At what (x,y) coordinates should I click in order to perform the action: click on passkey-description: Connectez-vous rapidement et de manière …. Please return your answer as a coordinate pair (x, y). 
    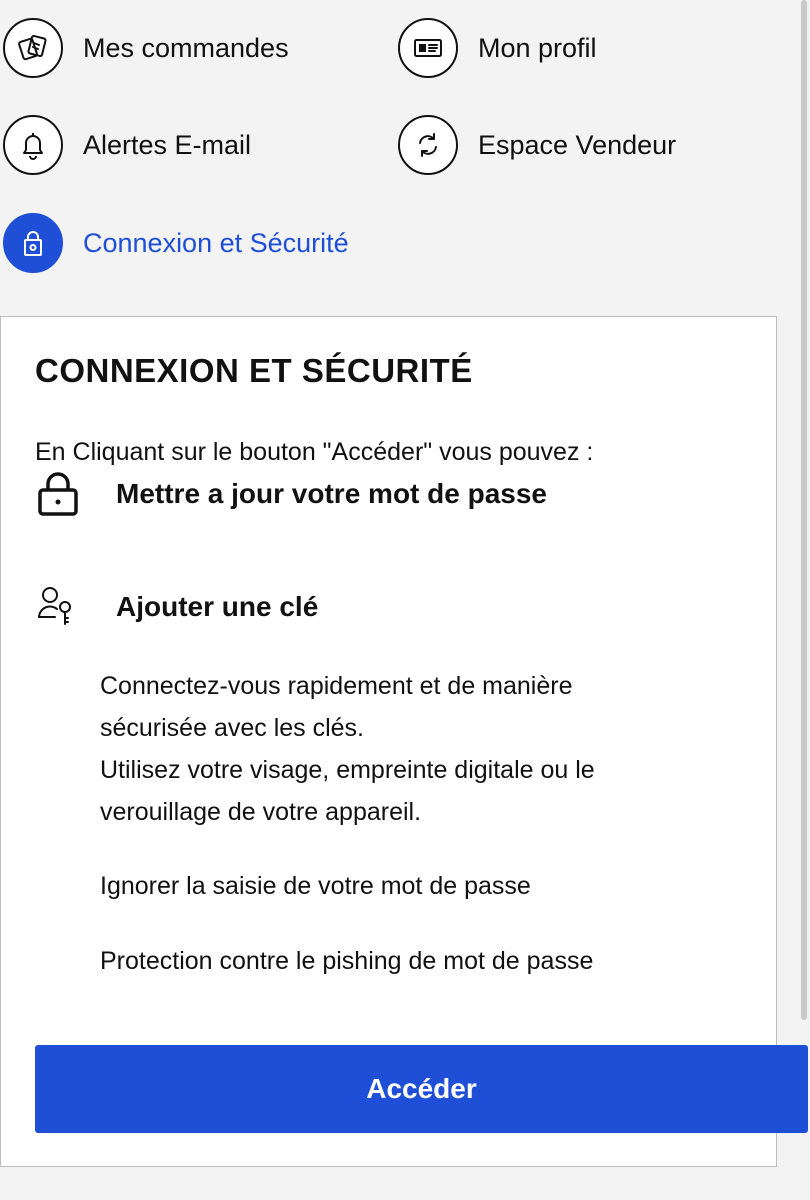
    Looking at the image, I should click on (347, 749).